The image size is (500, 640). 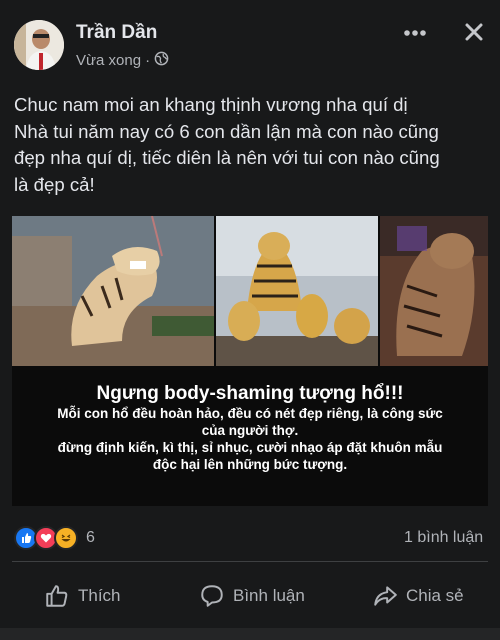 What do you see at coordinates (39, 45) in the screenshot?
I see `avatar` at bounding box center [39, 45].